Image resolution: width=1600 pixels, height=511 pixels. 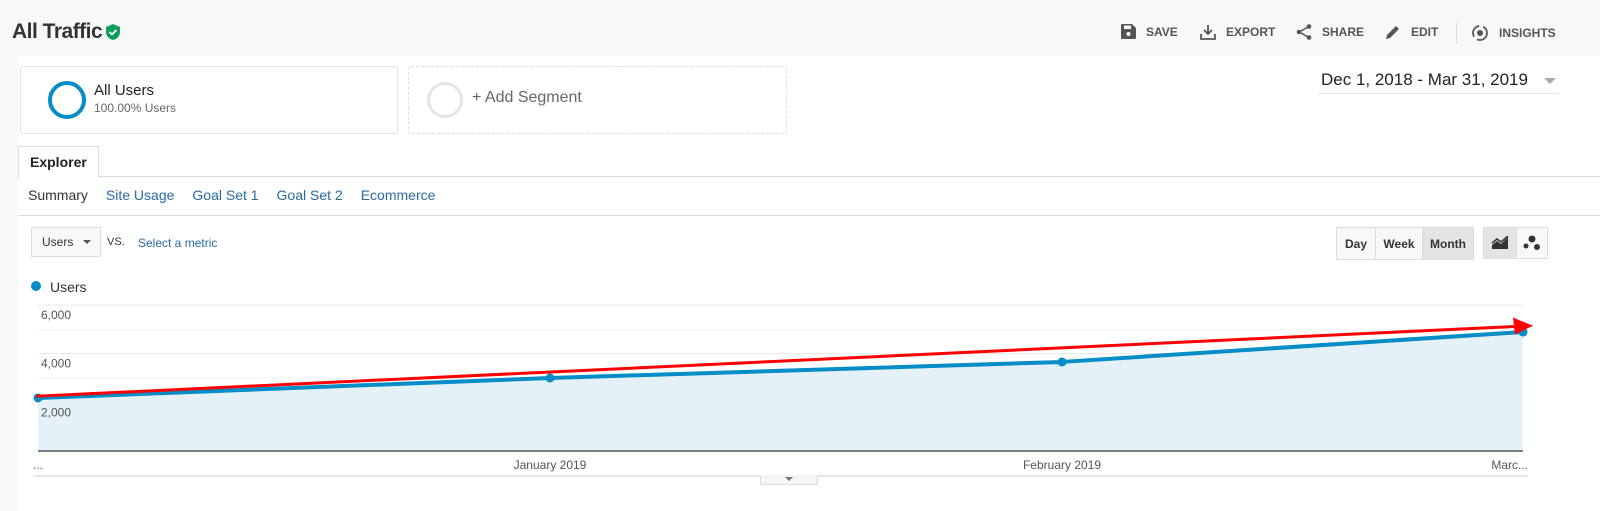 I want to click on insights-icon, so click(x=1480, y=33).